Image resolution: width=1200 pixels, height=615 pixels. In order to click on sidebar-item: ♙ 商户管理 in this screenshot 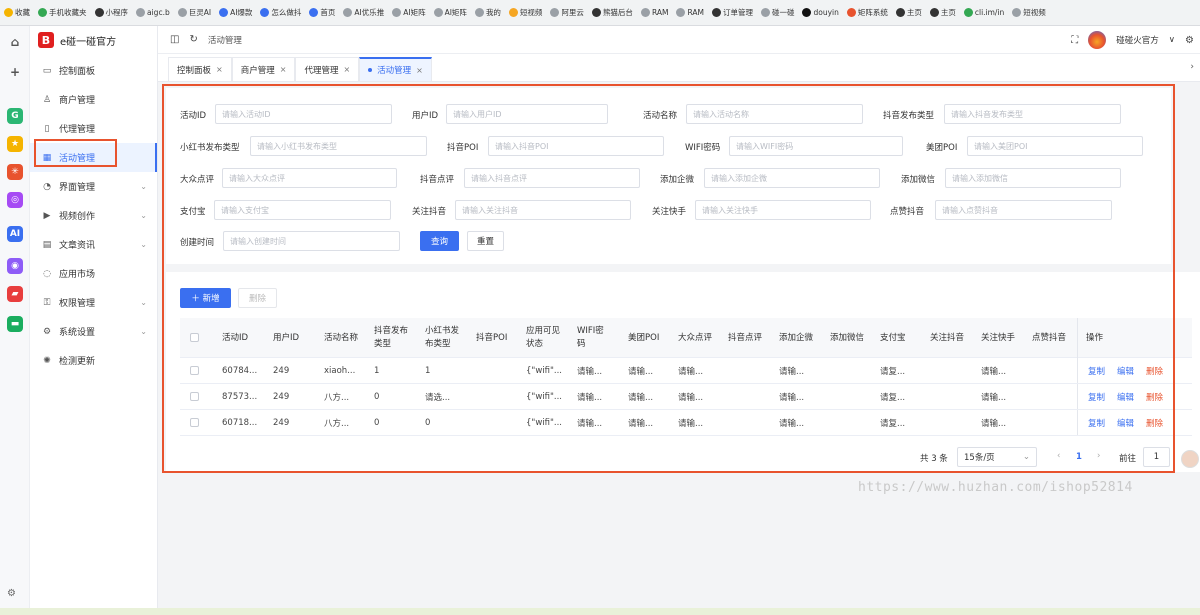, I will do `click(93, 99)`.